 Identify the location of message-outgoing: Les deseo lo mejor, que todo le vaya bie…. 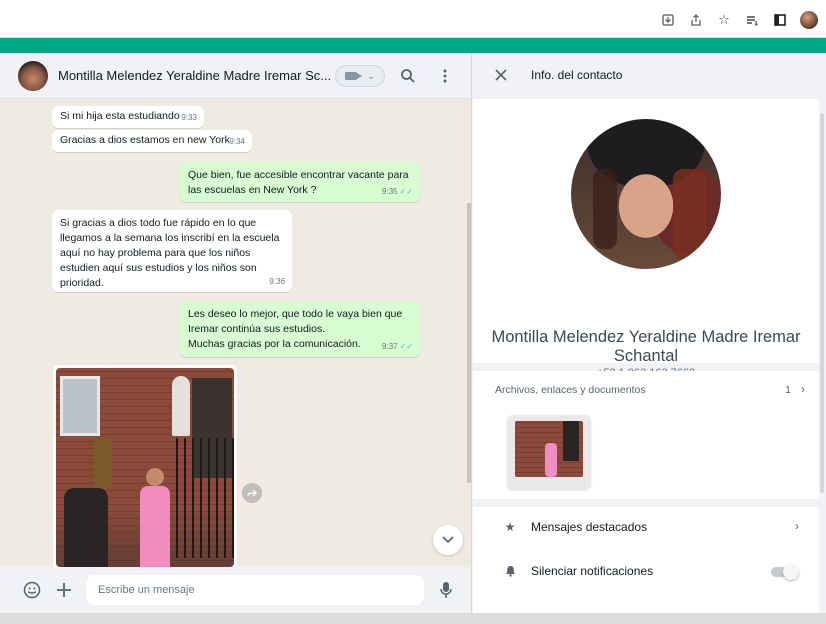
(300, 329).